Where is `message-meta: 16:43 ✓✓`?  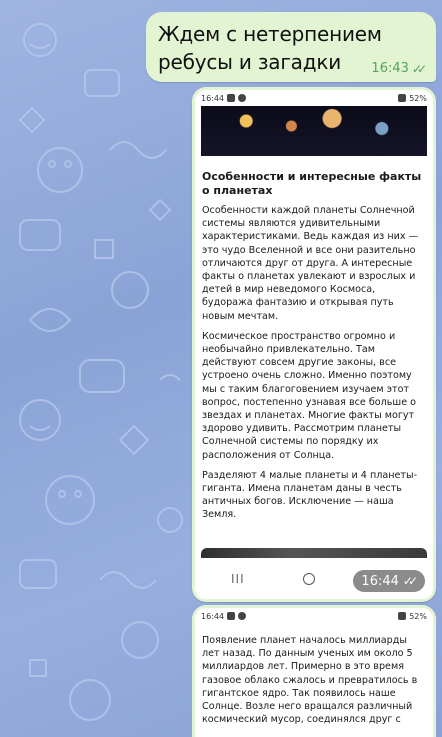 message-meta: 16:43 ✓✓ is located at coordinates (399, 68).